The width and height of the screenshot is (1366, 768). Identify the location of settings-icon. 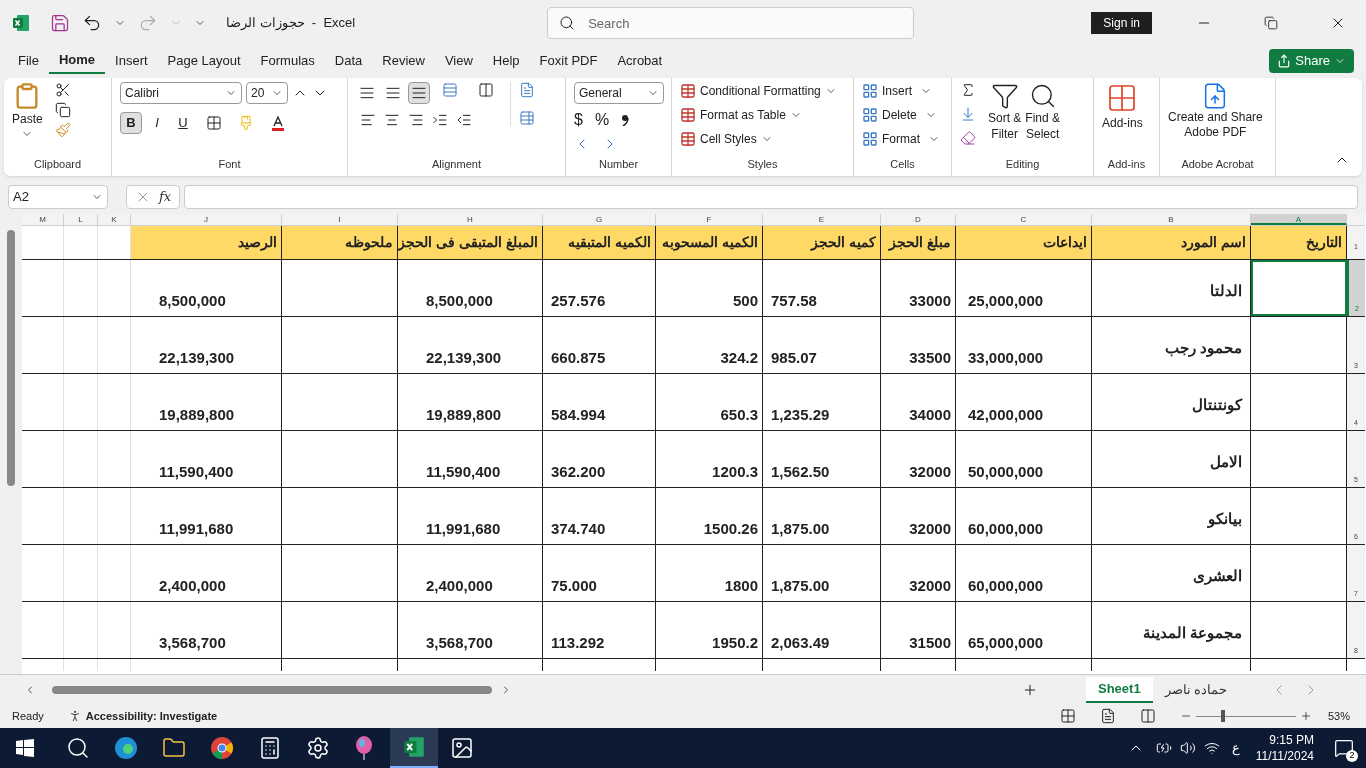
(318, 748).